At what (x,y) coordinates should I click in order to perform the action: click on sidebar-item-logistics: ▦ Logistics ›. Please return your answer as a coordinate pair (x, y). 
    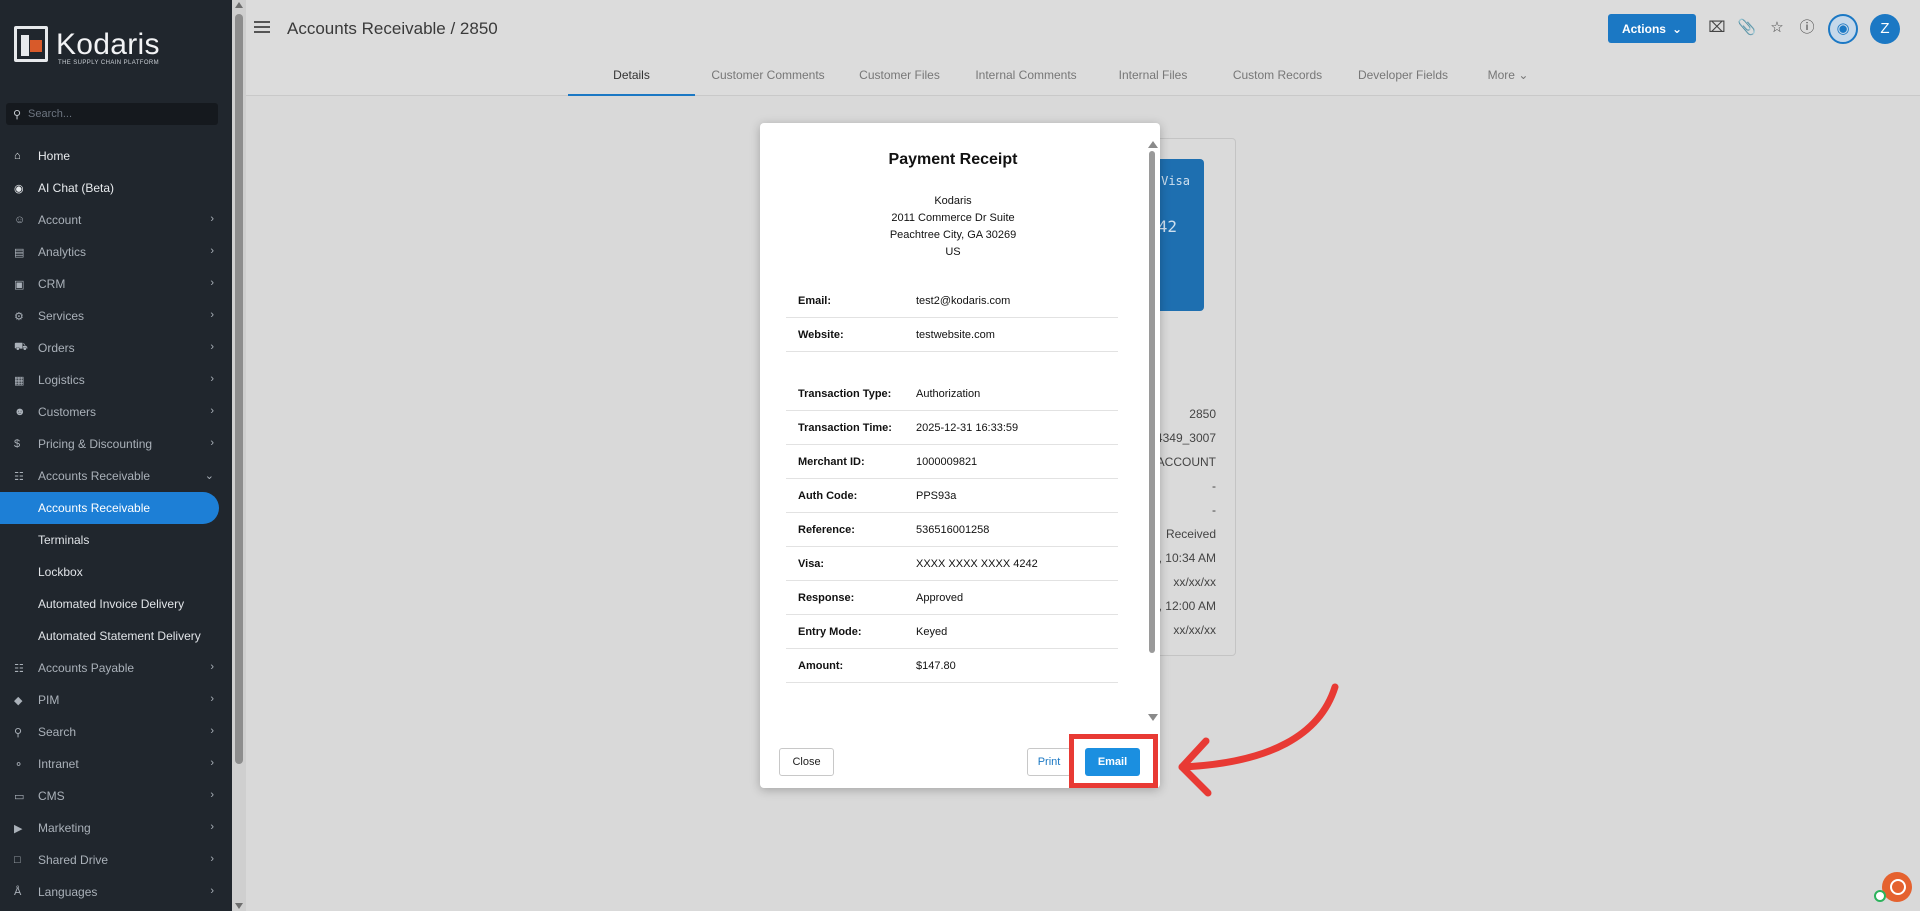
    Looking at the image, I should click on (116, 380).